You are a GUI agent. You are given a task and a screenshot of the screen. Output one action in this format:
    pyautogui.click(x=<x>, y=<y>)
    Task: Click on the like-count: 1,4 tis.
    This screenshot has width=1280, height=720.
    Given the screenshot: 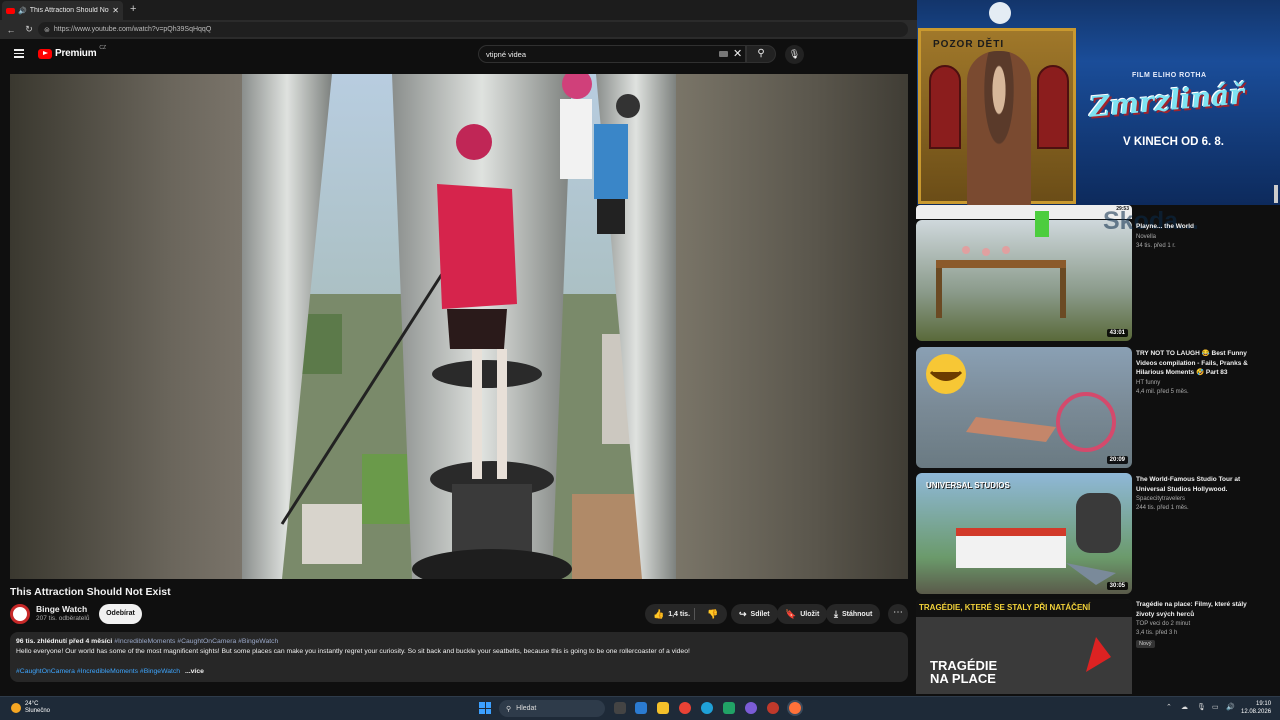 What is the action you would take?
    pyautogui.click(x=679, y=614)
    